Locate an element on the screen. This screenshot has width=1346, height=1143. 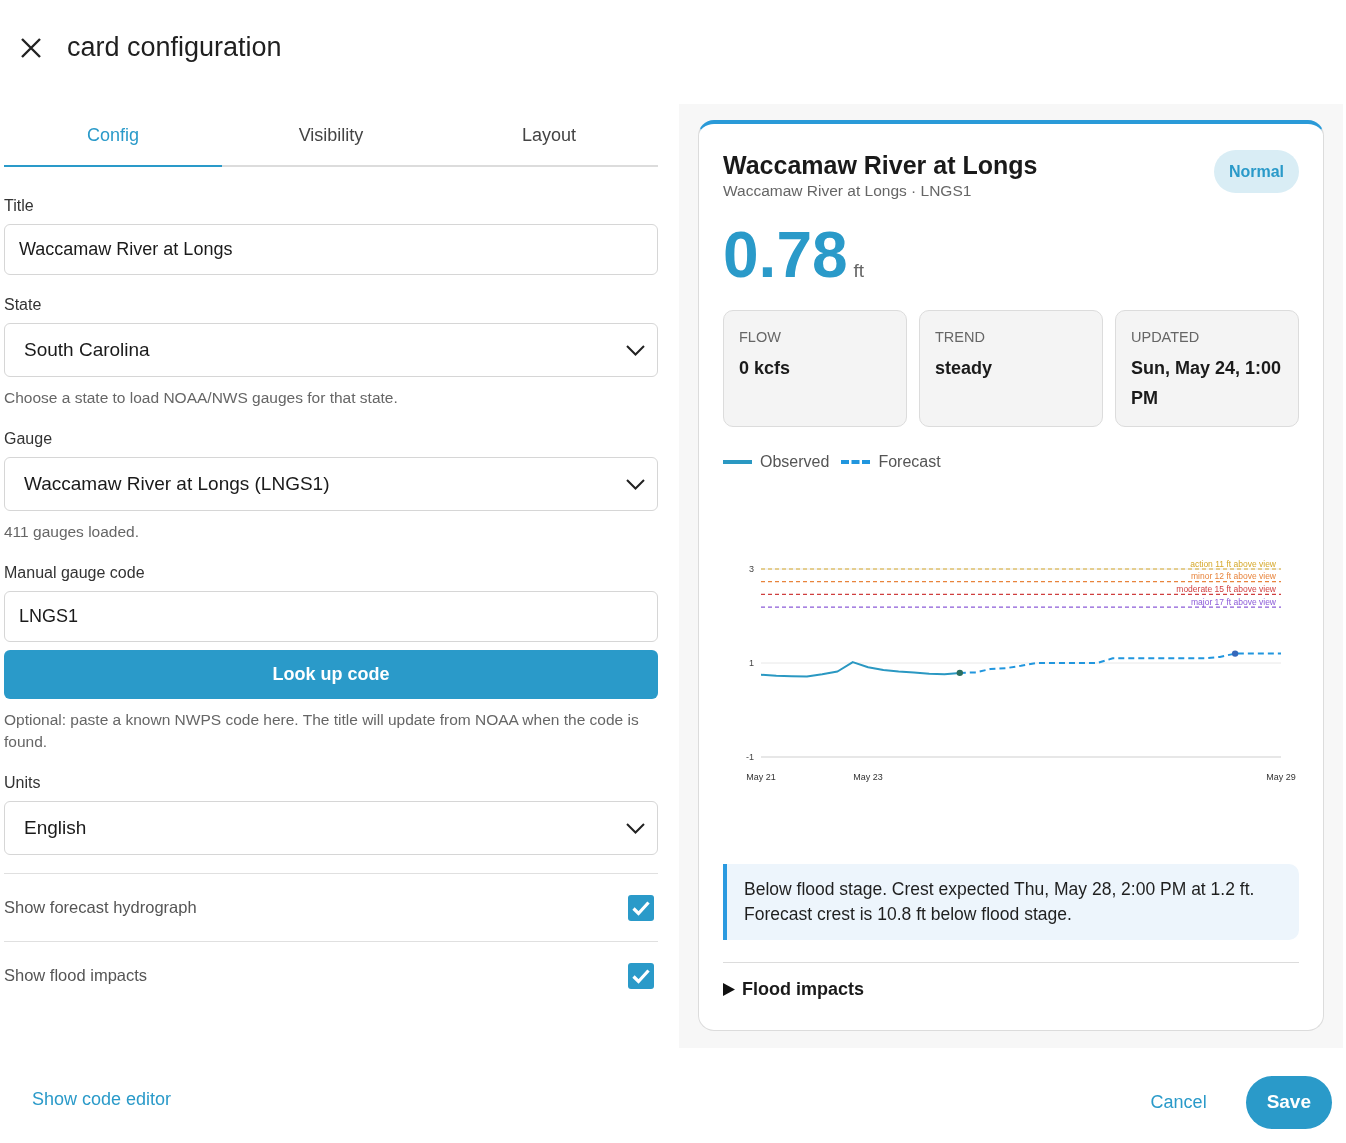
stat-label: FLOW is located at coordinates (760, 337).